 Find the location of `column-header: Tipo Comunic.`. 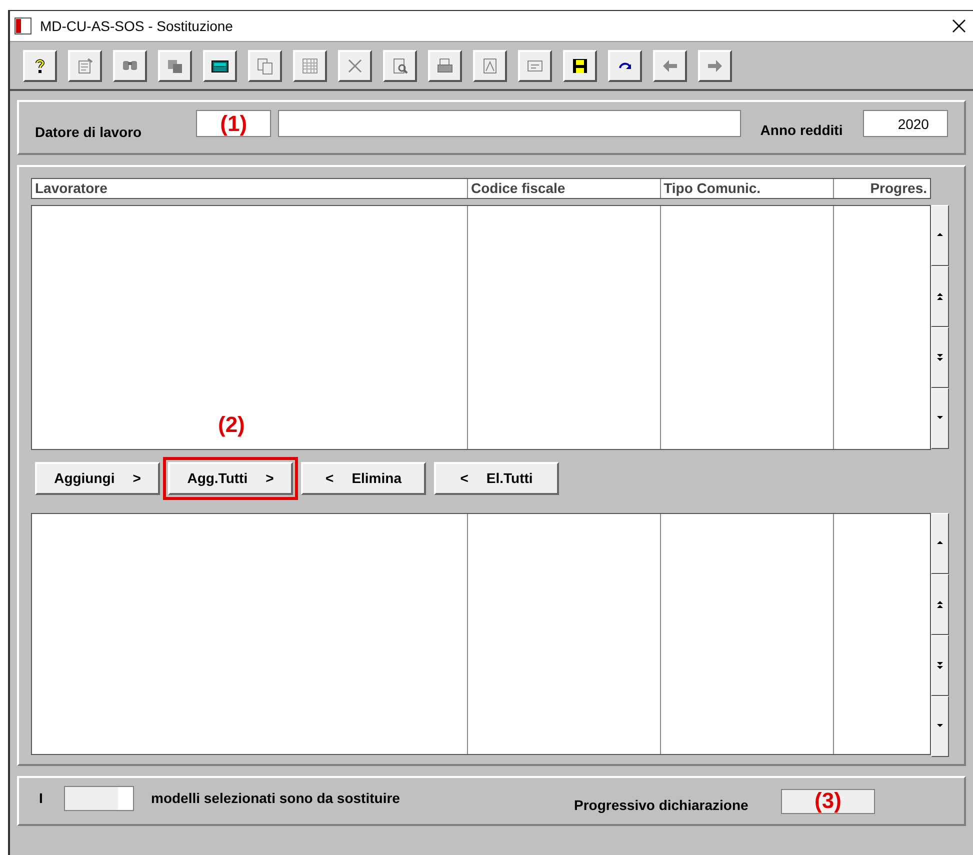

column-header: Tipo Comunic. is located at coordinates (747, 188).